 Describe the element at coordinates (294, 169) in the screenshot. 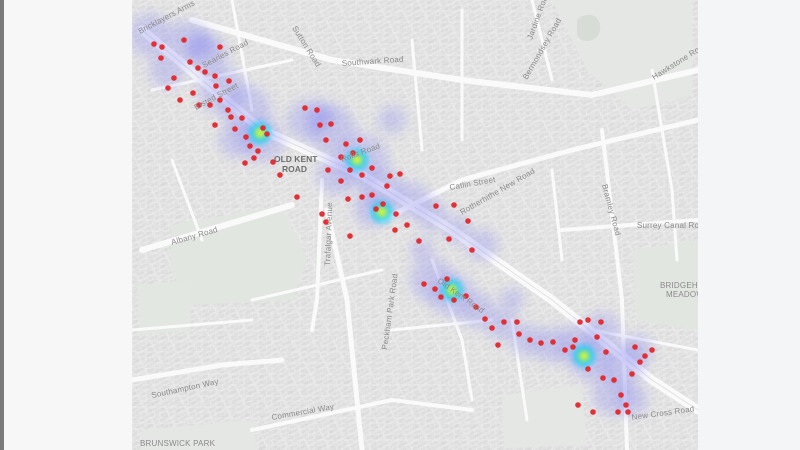

I see `area-label-old-kent-road: ROAD` at that location.